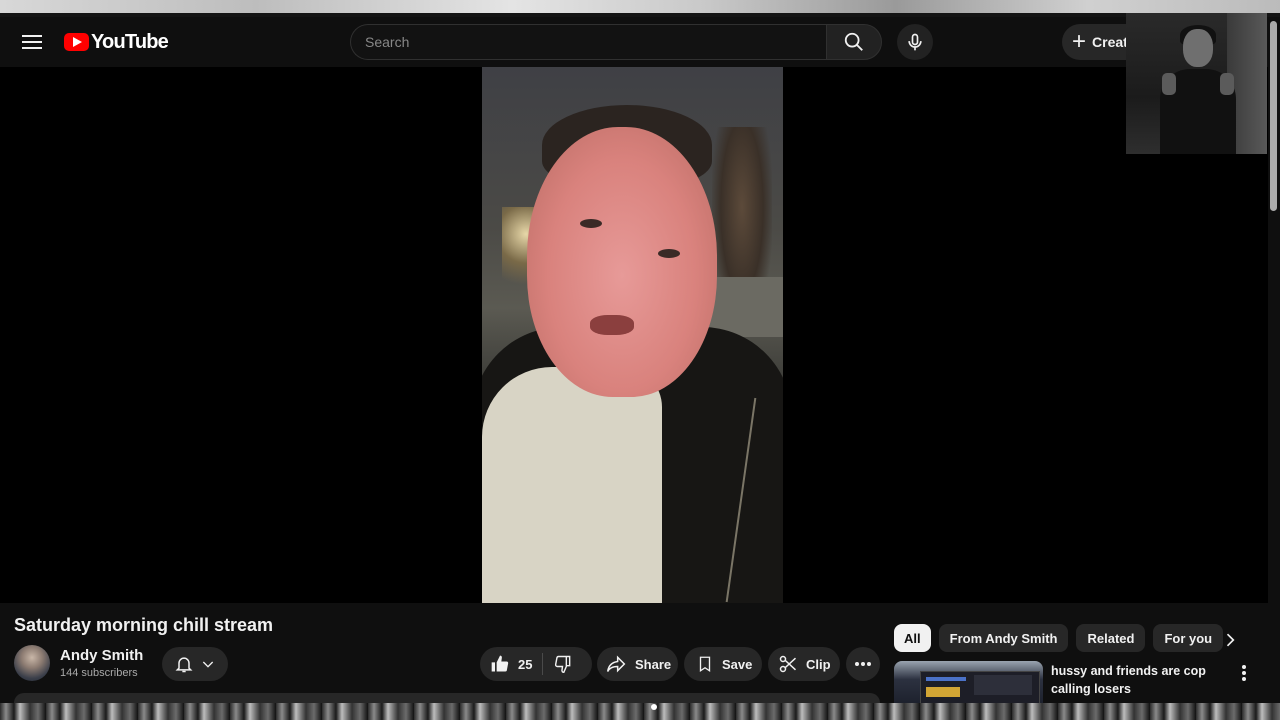  Describe the element at coordinates (1110, 42) in the screenshot. I see `create-label: Creat` at that location.